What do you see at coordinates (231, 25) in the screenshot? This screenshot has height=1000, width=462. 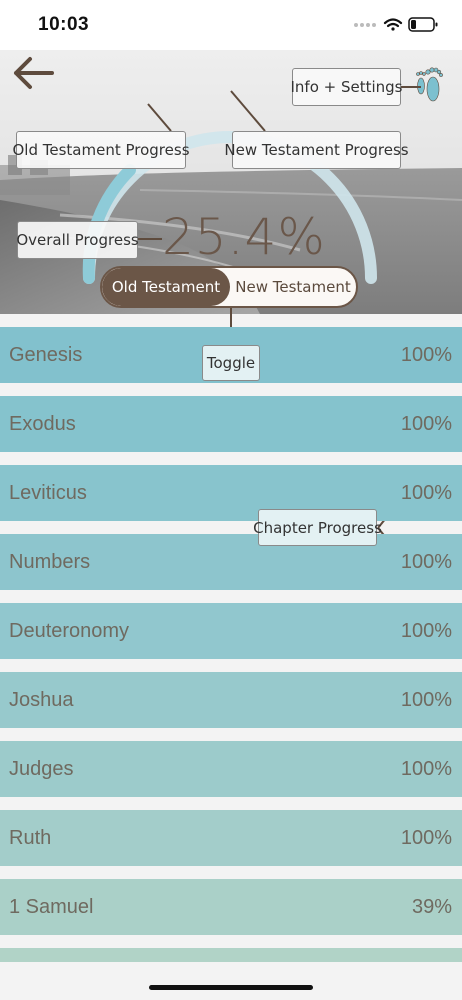 I see `status-bar: 10:03` at bounding box center [231, 25].